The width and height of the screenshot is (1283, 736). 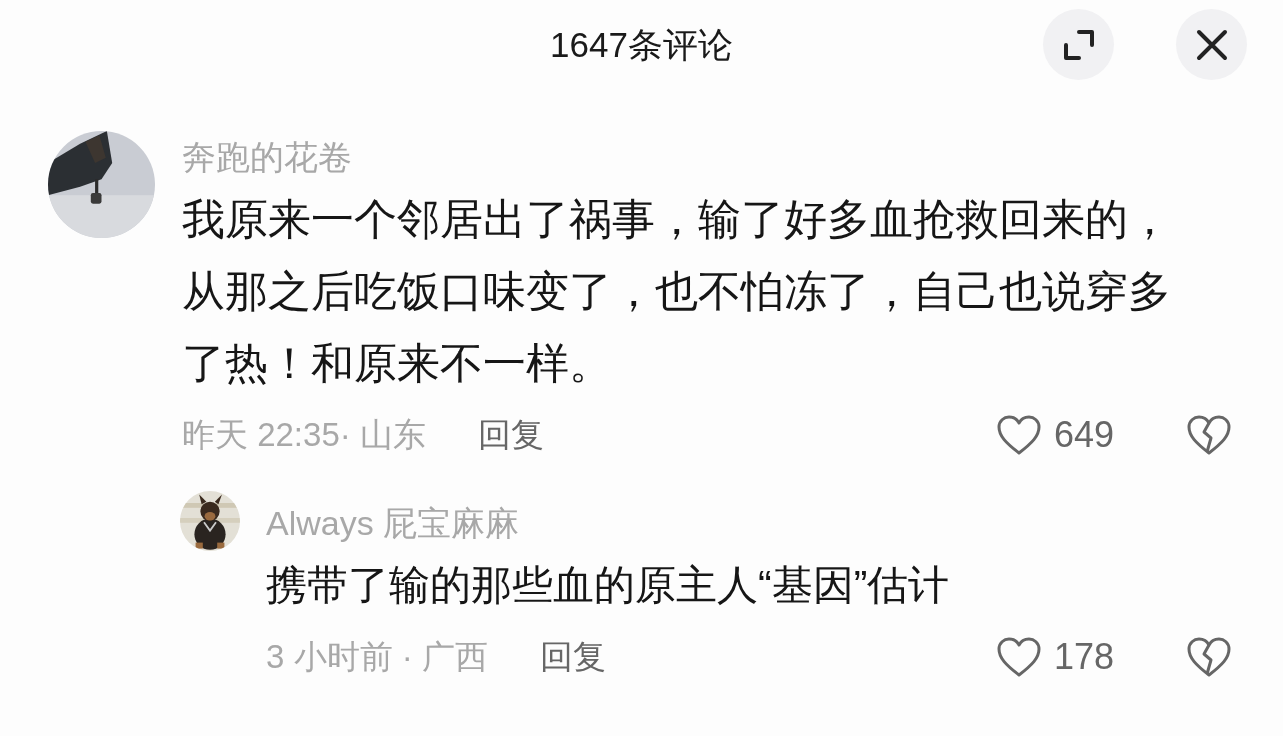 What do you see at coordinates (1054, 657) in the screenshot?
I see `like-button: 178` at bounding box center [1054, 657].